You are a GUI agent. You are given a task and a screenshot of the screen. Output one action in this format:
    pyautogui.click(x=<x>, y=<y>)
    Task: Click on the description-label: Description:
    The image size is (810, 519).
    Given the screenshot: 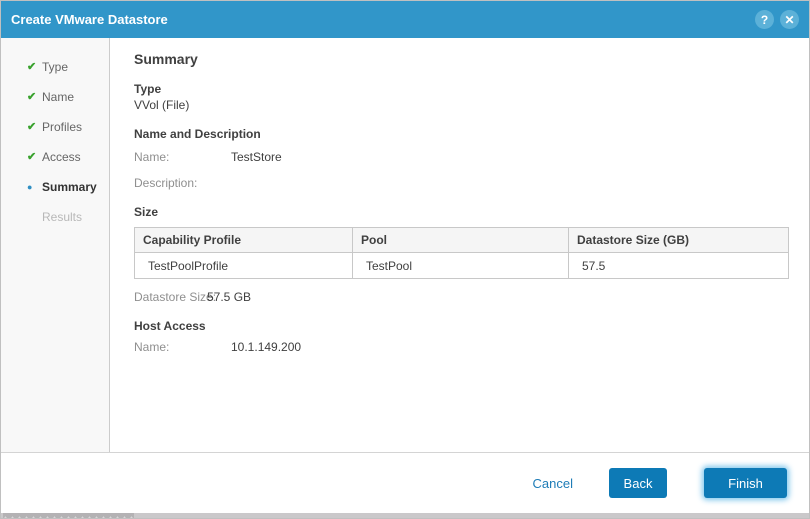 What is the action you would take?
    pyautogui.click(x=166, y=183)
    